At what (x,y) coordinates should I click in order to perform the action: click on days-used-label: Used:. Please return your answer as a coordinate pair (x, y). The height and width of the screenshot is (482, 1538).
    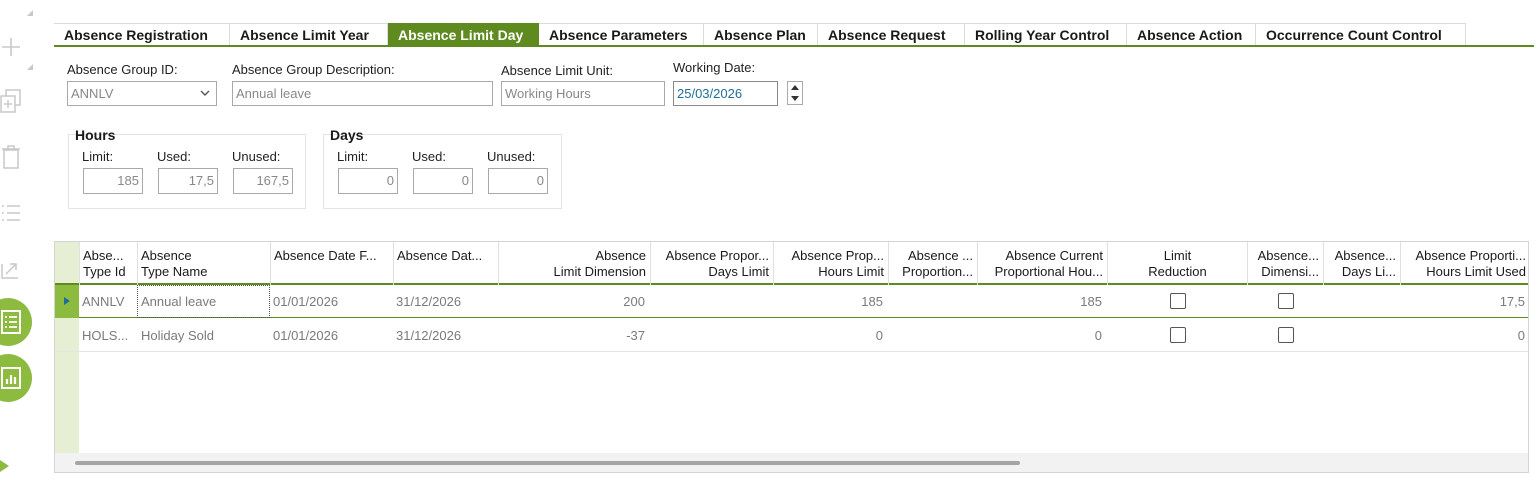
    Looking at the image, I should click on (429, 156).